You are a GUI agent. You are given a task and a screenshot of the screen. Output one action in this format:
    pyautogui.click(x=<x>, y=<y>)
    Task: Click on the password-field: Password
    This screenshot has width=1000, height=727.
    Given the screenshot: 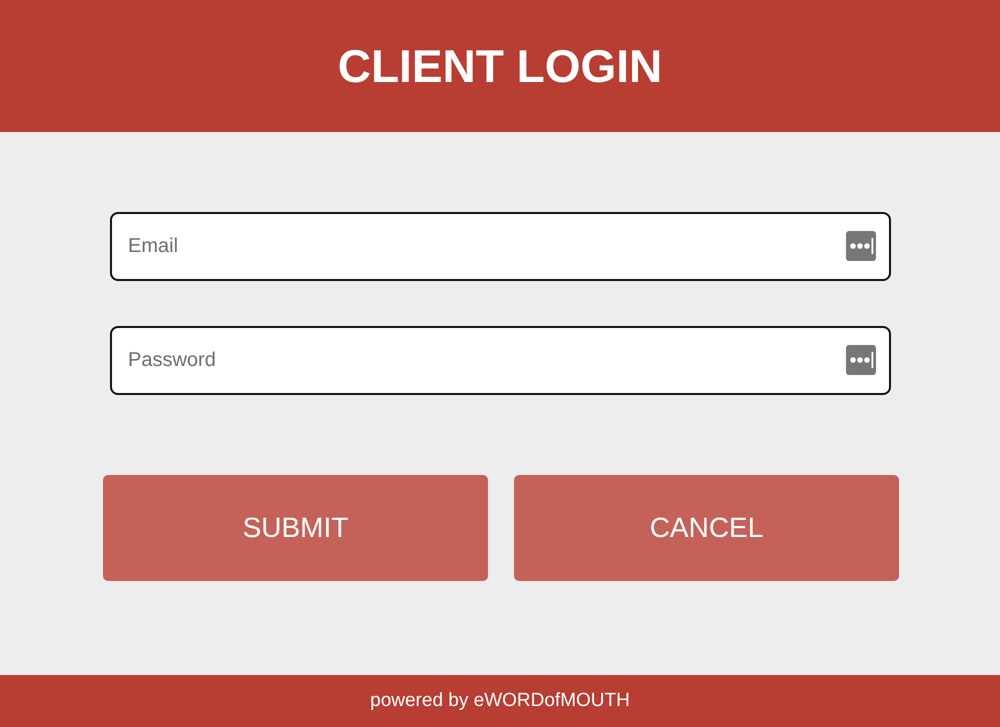 What is the action you would take?
    pyautogui.click(x=500, y=360)
    